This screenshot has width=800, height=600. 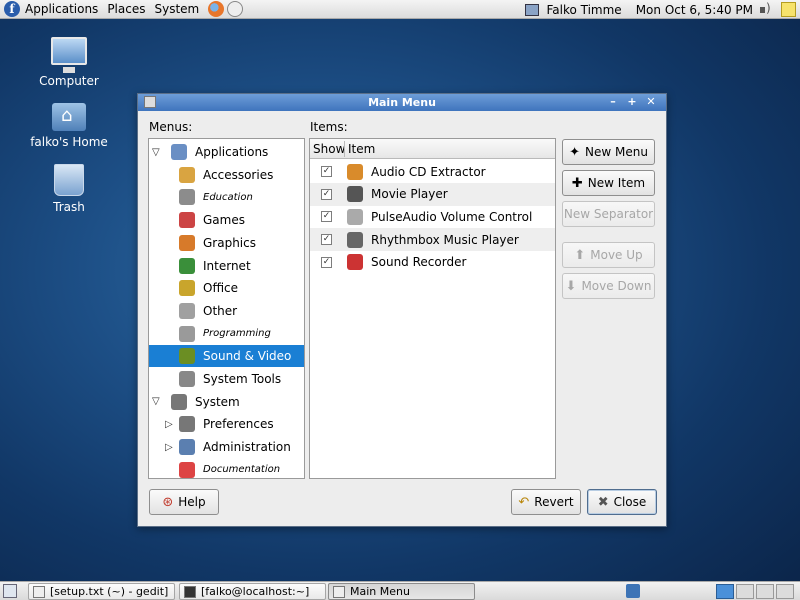 I want to click on close-button: ✖ Close, so click(x=622, y=502).